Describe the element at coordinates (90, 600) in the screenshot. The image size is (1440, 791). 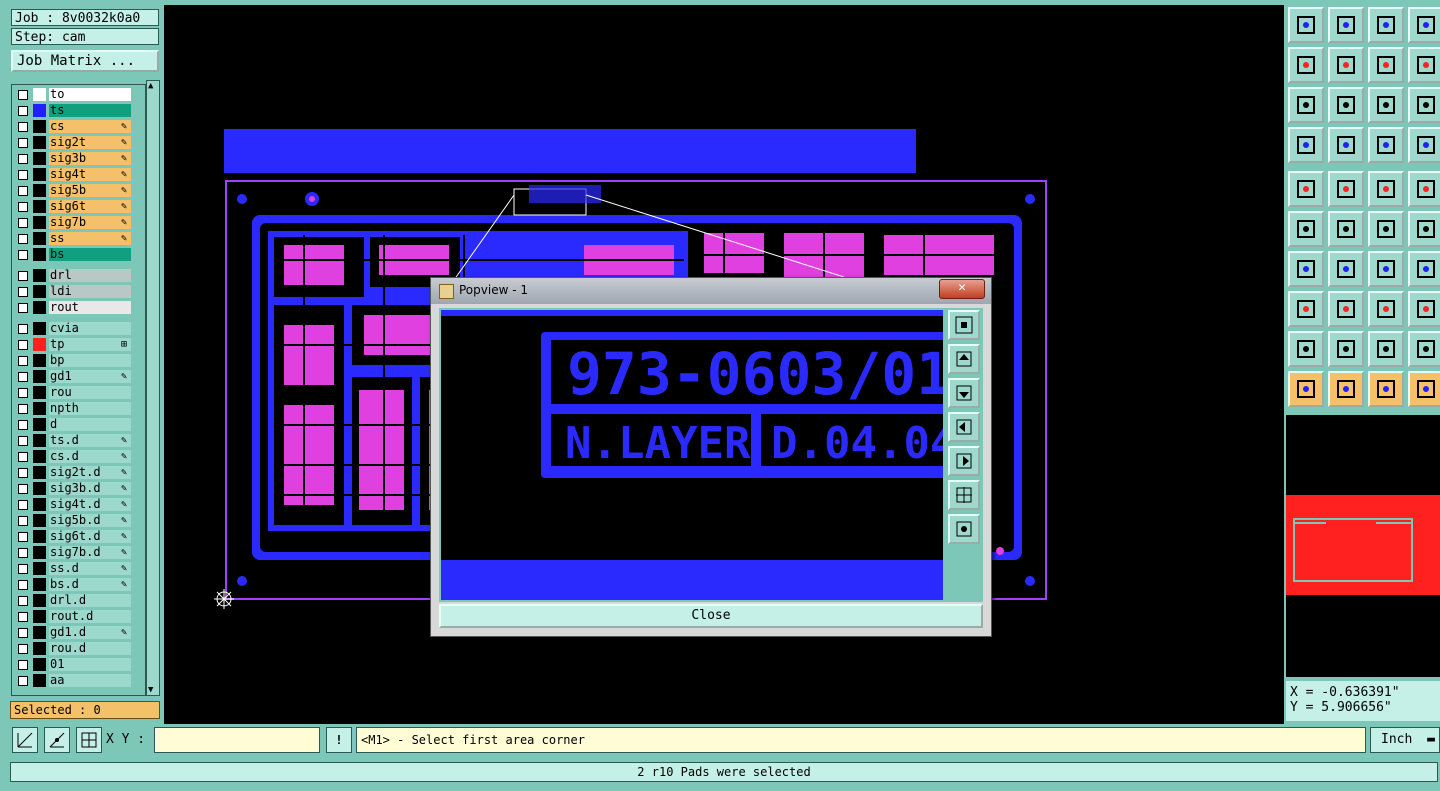
I see `layer-name: drl.d` at that location.